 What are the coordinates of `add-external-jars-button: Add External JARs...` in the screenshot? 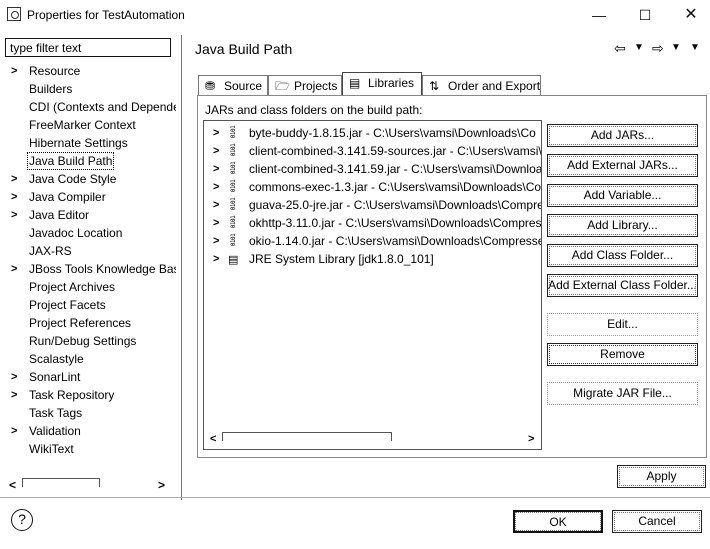 It's located at (622, 165).